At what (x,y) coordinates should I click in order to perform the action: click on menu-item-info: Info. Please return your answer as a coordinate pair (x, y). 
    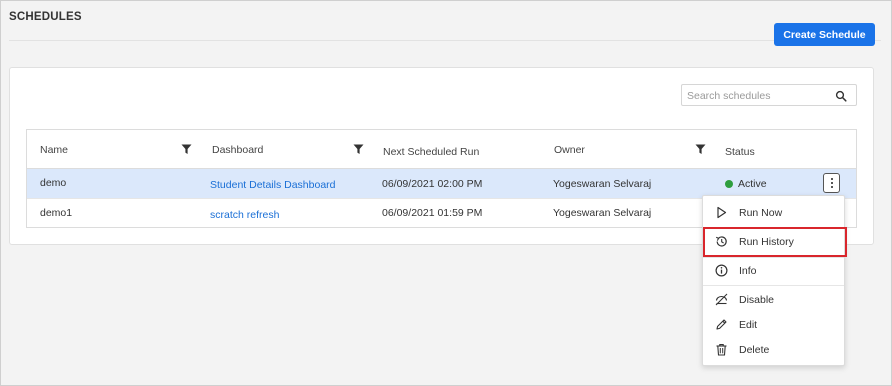
    Looking at the image, I should click on (773, 271).